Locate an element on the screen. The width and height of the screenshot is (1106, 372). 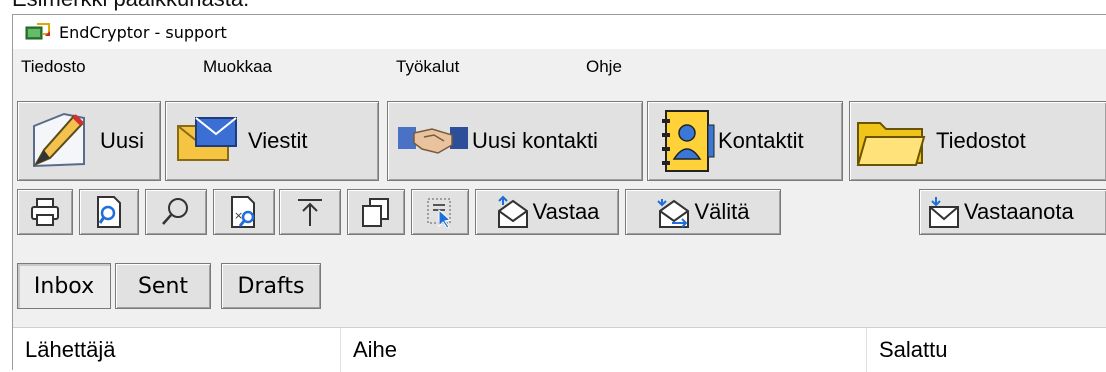
contacts-label: Kontaktit is located at coordinates (761, 140).